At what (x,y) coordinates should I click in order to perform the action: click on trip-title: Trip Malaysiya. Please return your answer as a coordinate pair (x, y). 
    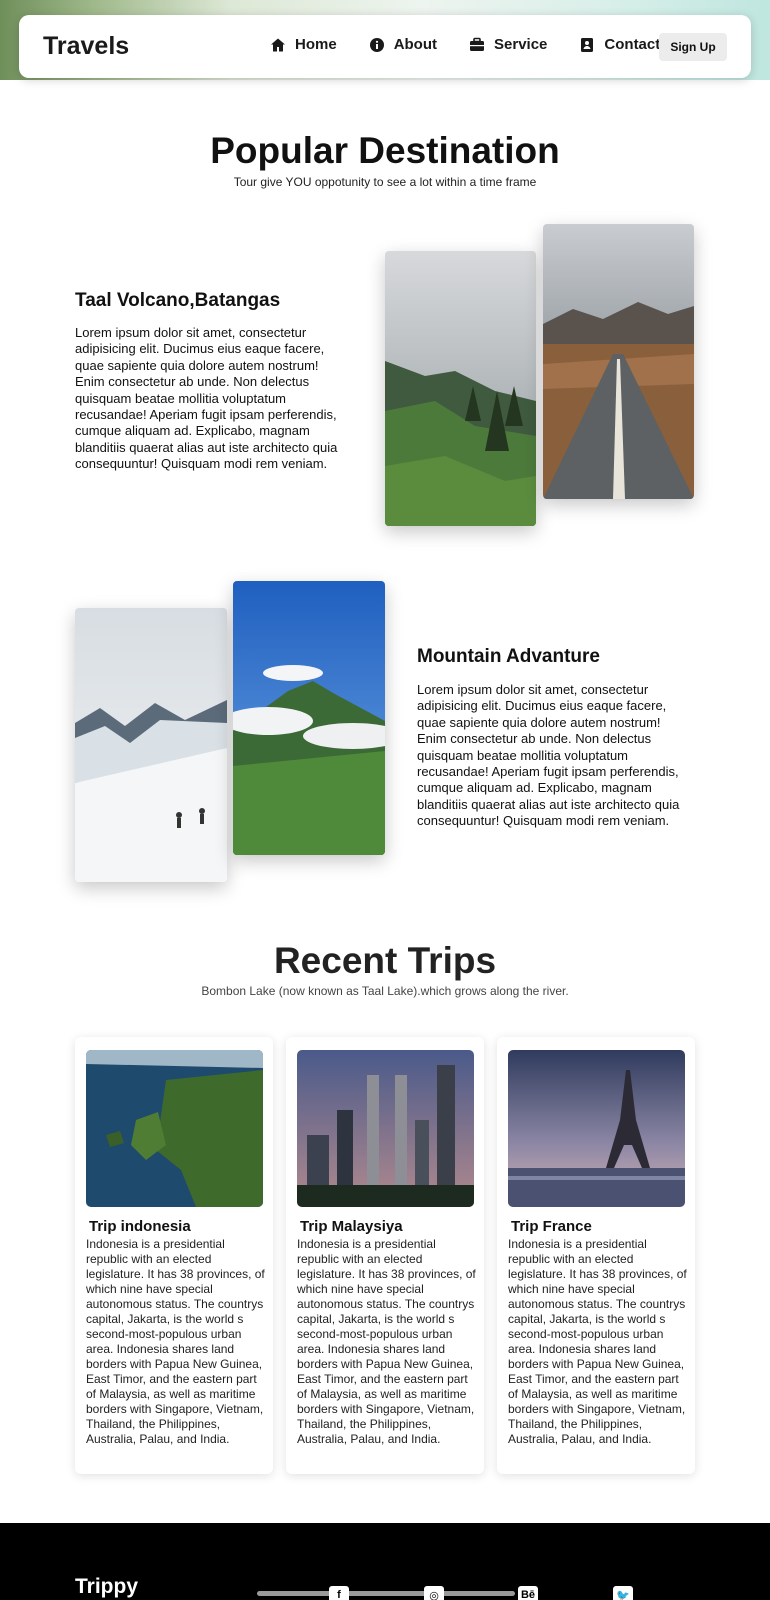
    Looking at the image, I should click on (351, 1226).